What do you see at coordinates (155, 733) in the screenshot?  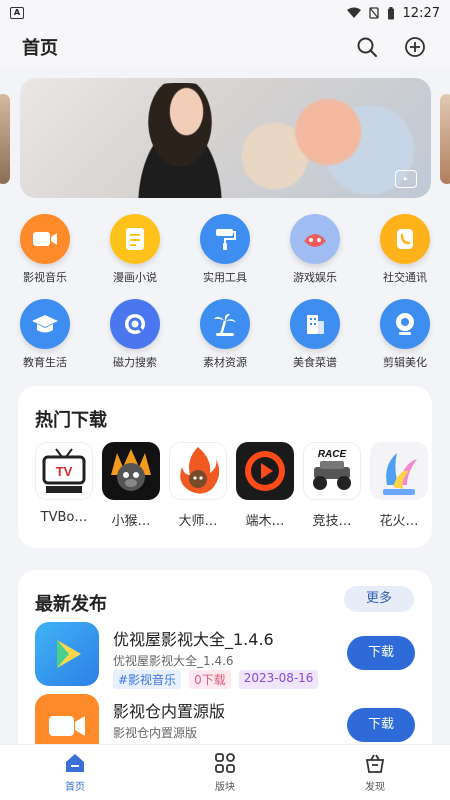 I see `app-subtitle: 影视仓内置源版` at bounding box center [155, 733].